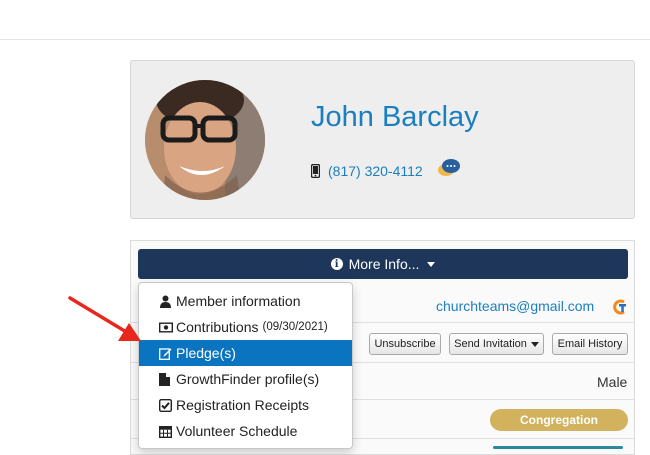  I want to click on menu-item-label: GrowthFinder profile(s), so click(248, 379).